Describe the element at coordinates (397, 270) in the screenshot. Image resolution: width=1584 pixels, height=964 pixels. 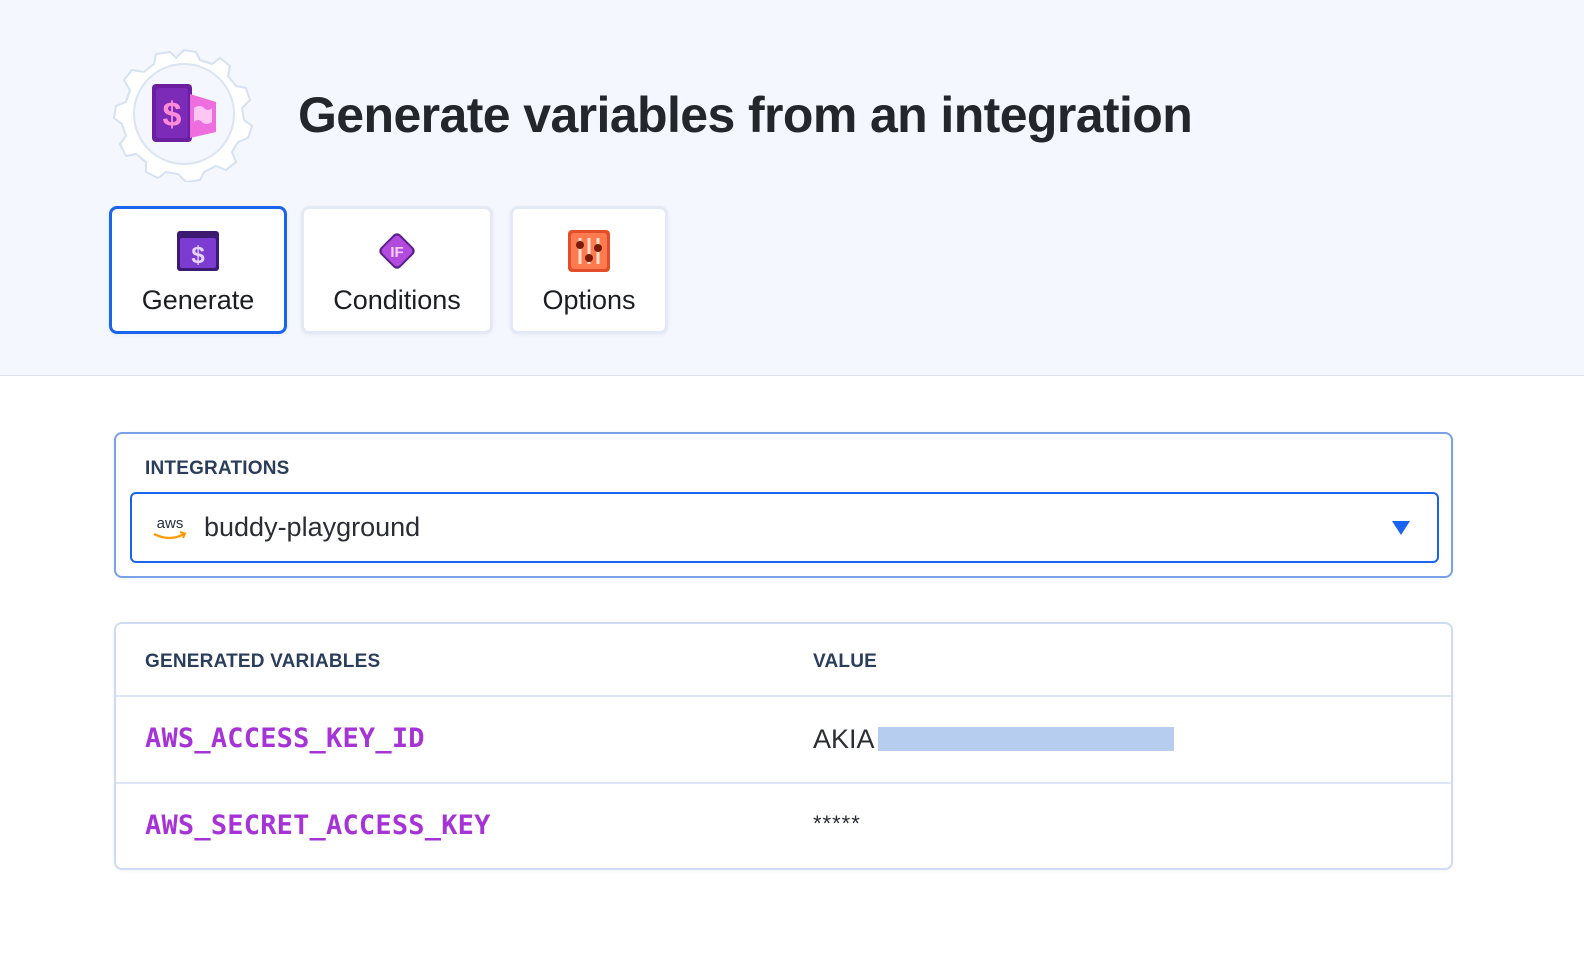
I see `tab-conditions: IF Conditions` at that location.